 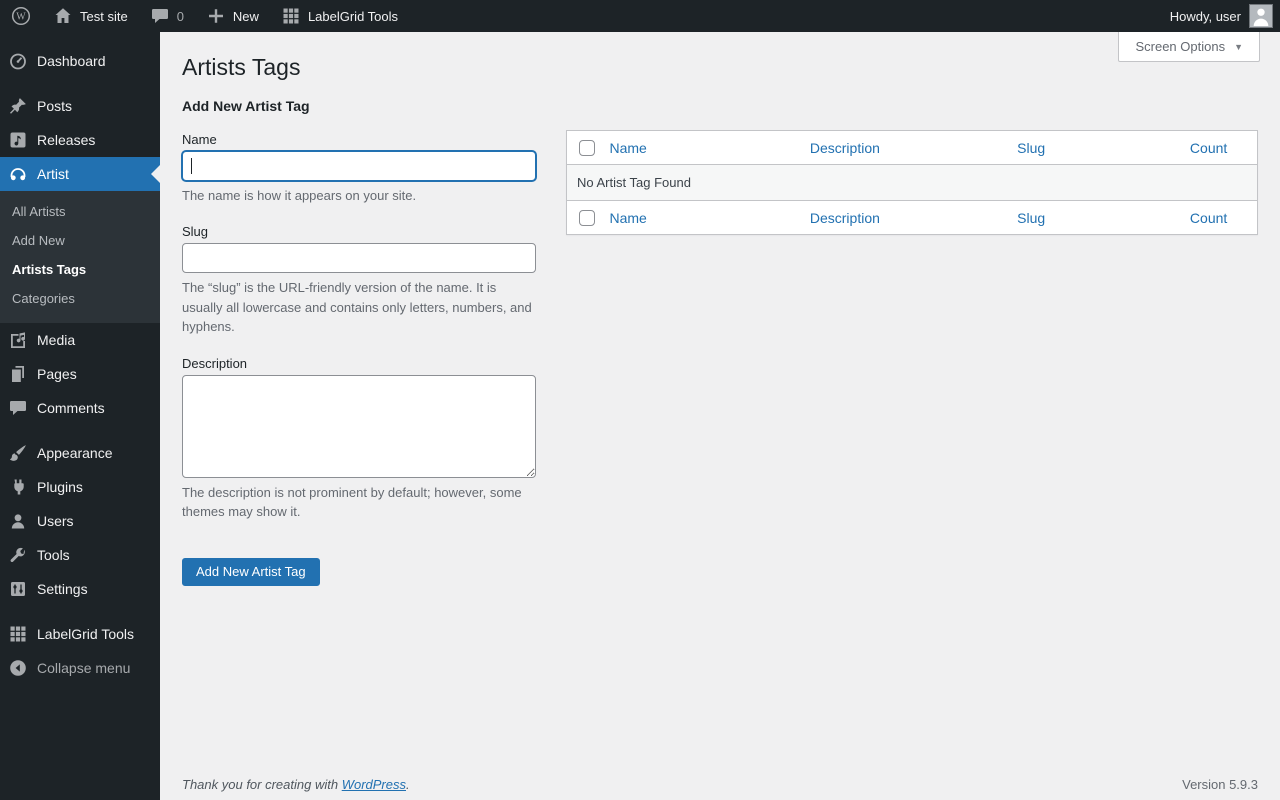 What do you see at coordinates (1205, 16) in the screenshot?
I see `howdy-text: Howdy, user` at bounding box center [1205, 16].